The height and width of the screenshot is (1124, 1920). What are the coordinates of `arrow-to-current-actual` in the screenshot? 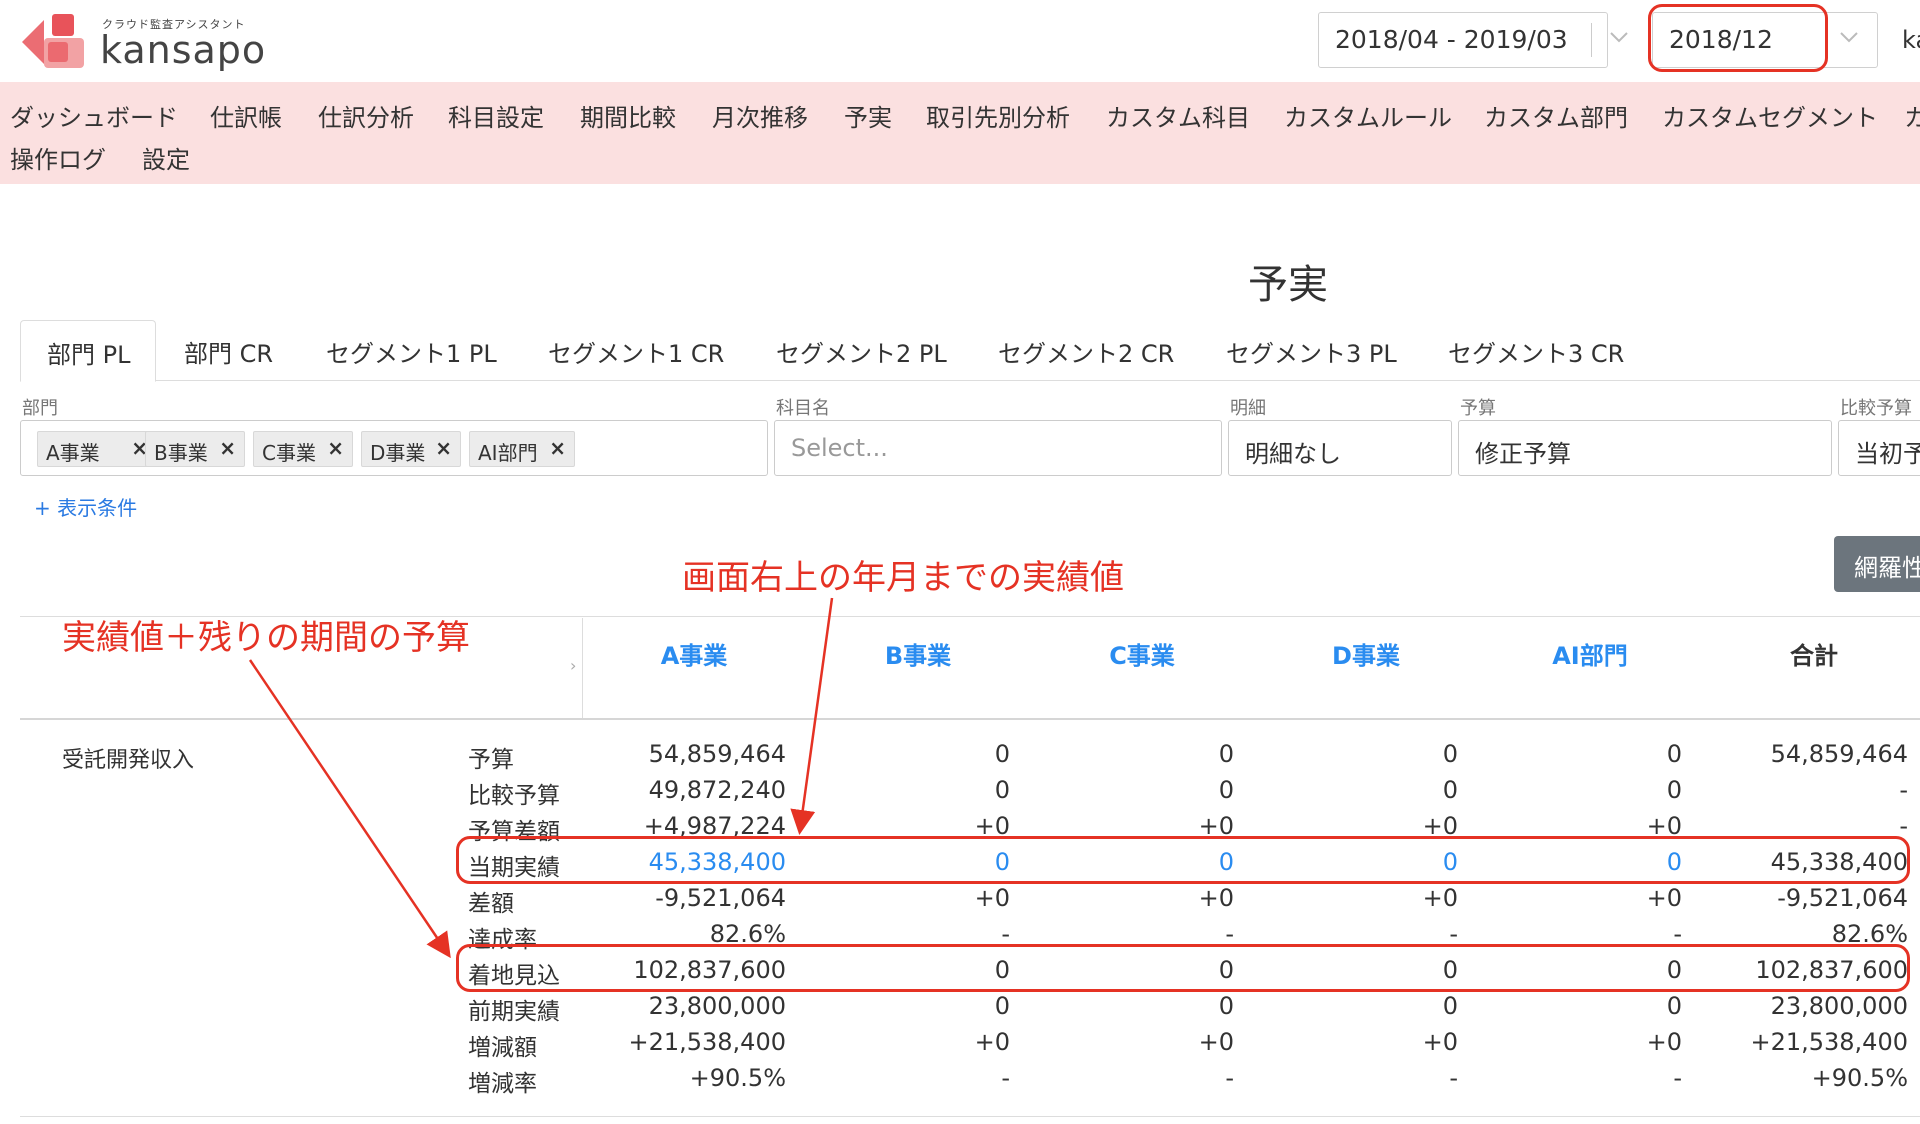 It's located at (812, 716).